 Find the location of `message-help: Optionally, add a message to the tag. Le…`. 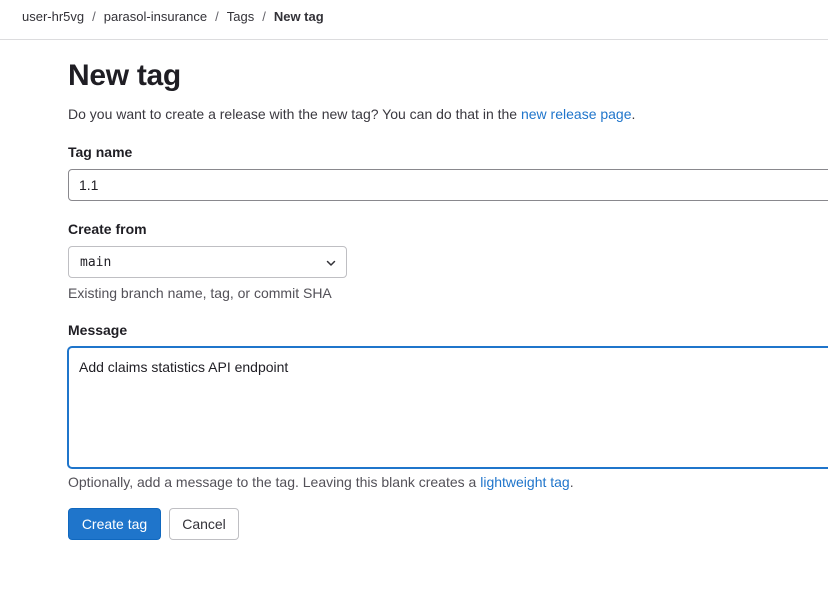

message-help: Optionally, add a message to the tag. Le… is located at coordinates (321, 482).